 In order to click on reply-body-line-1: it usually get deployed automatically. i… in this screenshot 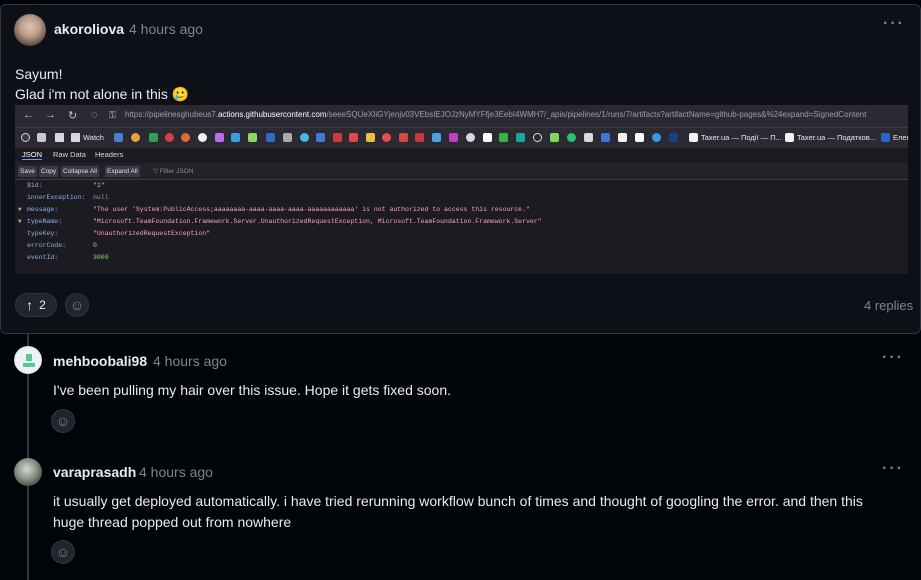, I will do `click(458, 501)`.